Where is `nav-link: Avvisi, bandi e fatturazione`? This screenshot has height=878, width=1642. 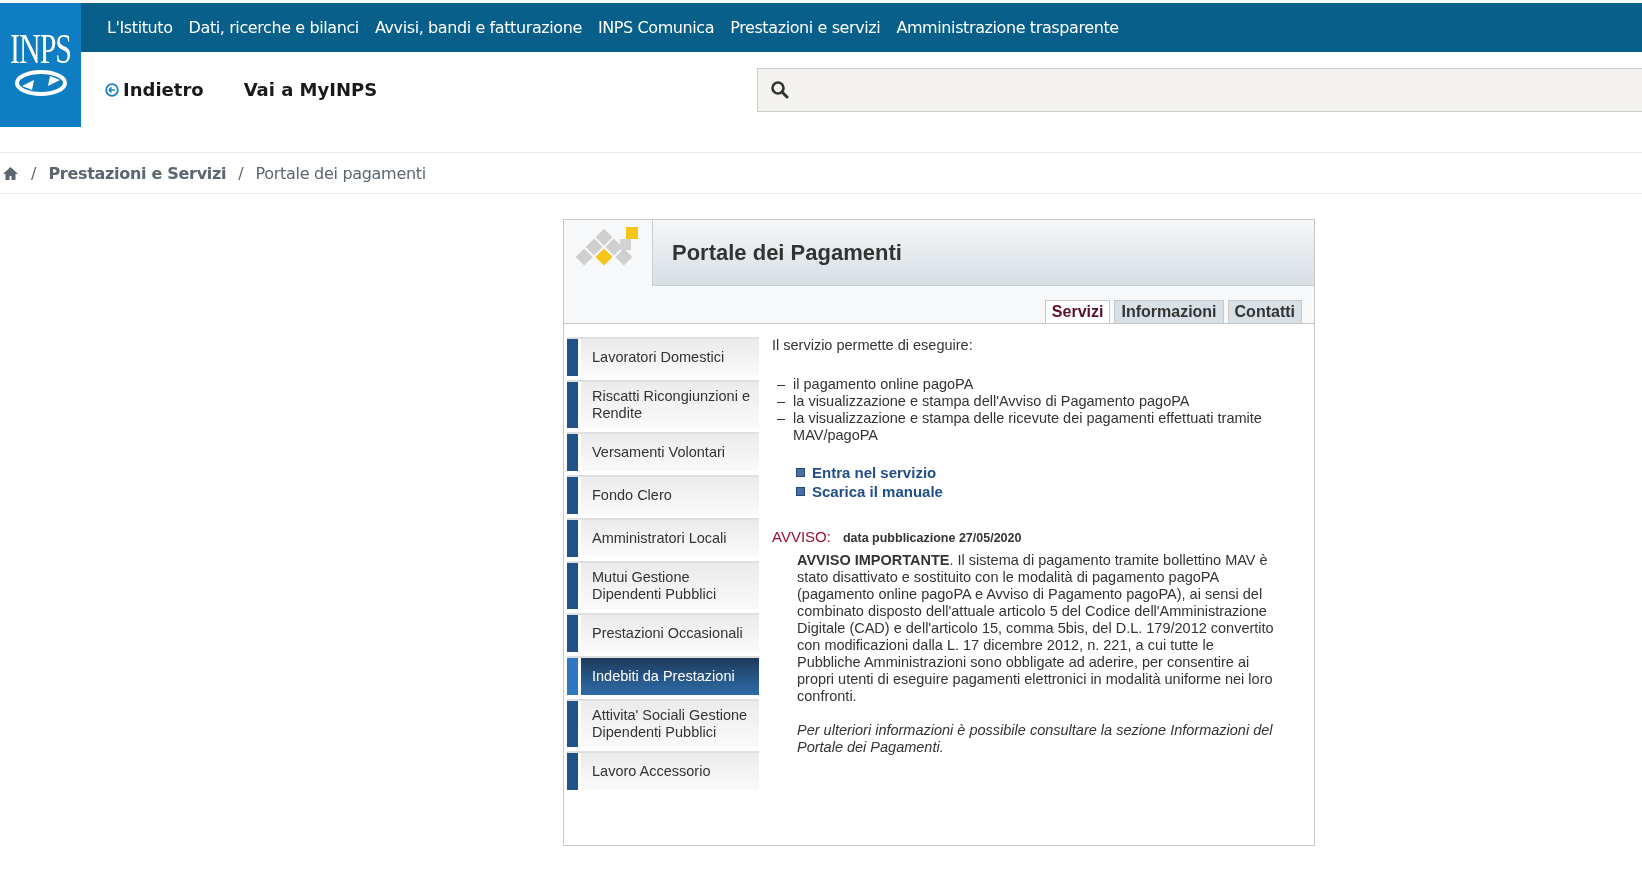
nav-link: Avvisi, bandi e fatturazione is located at coordinates (478, 27).